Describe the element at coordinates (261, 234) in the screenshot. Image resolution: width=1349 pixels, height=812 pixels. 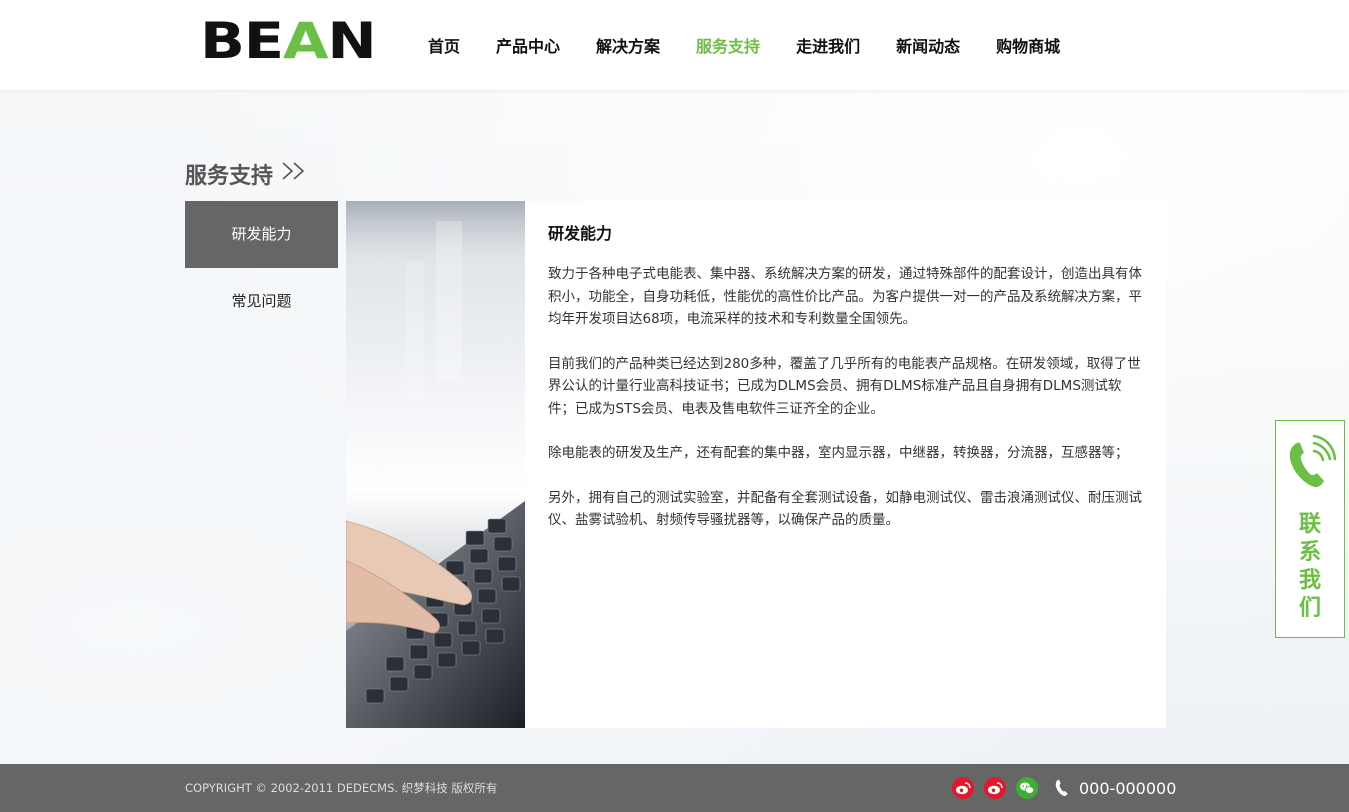
I see `side-item-rd-capability: 研发能力` at that location.